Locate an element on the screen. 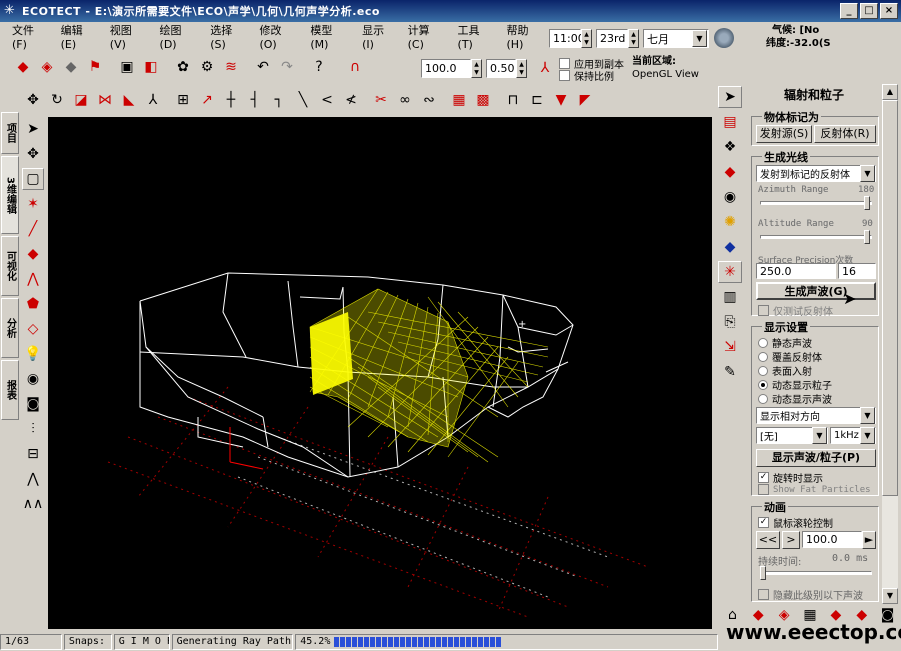  tab-project: 项目 is located at coordinates (10, 133).